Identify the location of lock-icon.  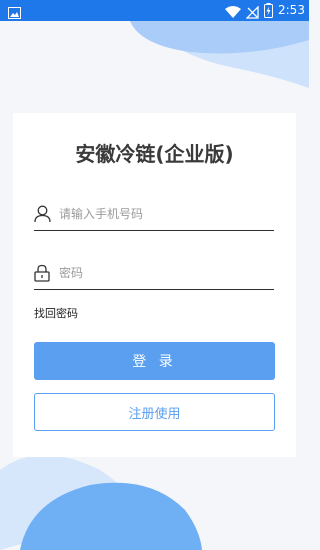
(42, 275).